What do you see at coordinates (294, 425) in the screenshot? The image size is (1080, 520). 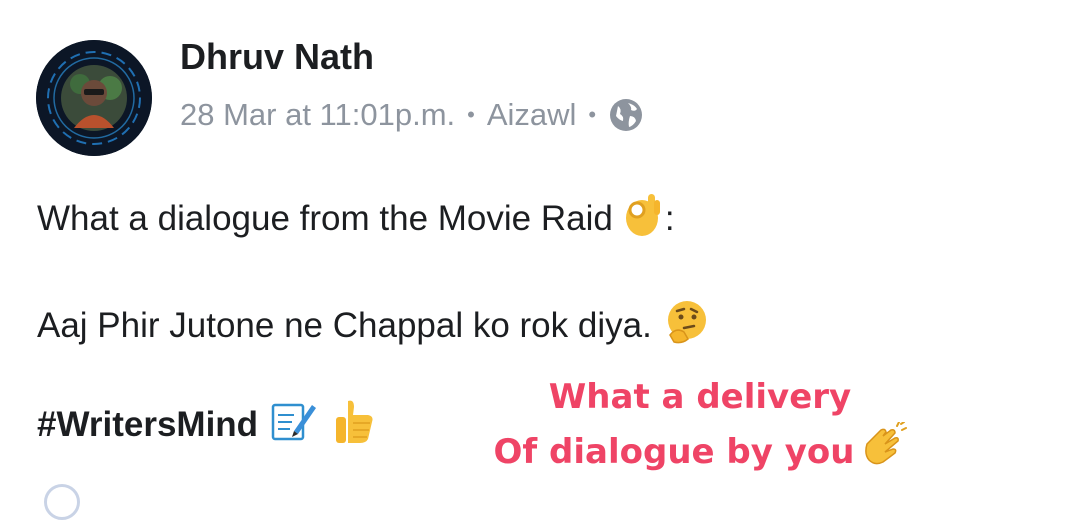 I see `memo-emoji-icon` at bounding box center [294, 425].